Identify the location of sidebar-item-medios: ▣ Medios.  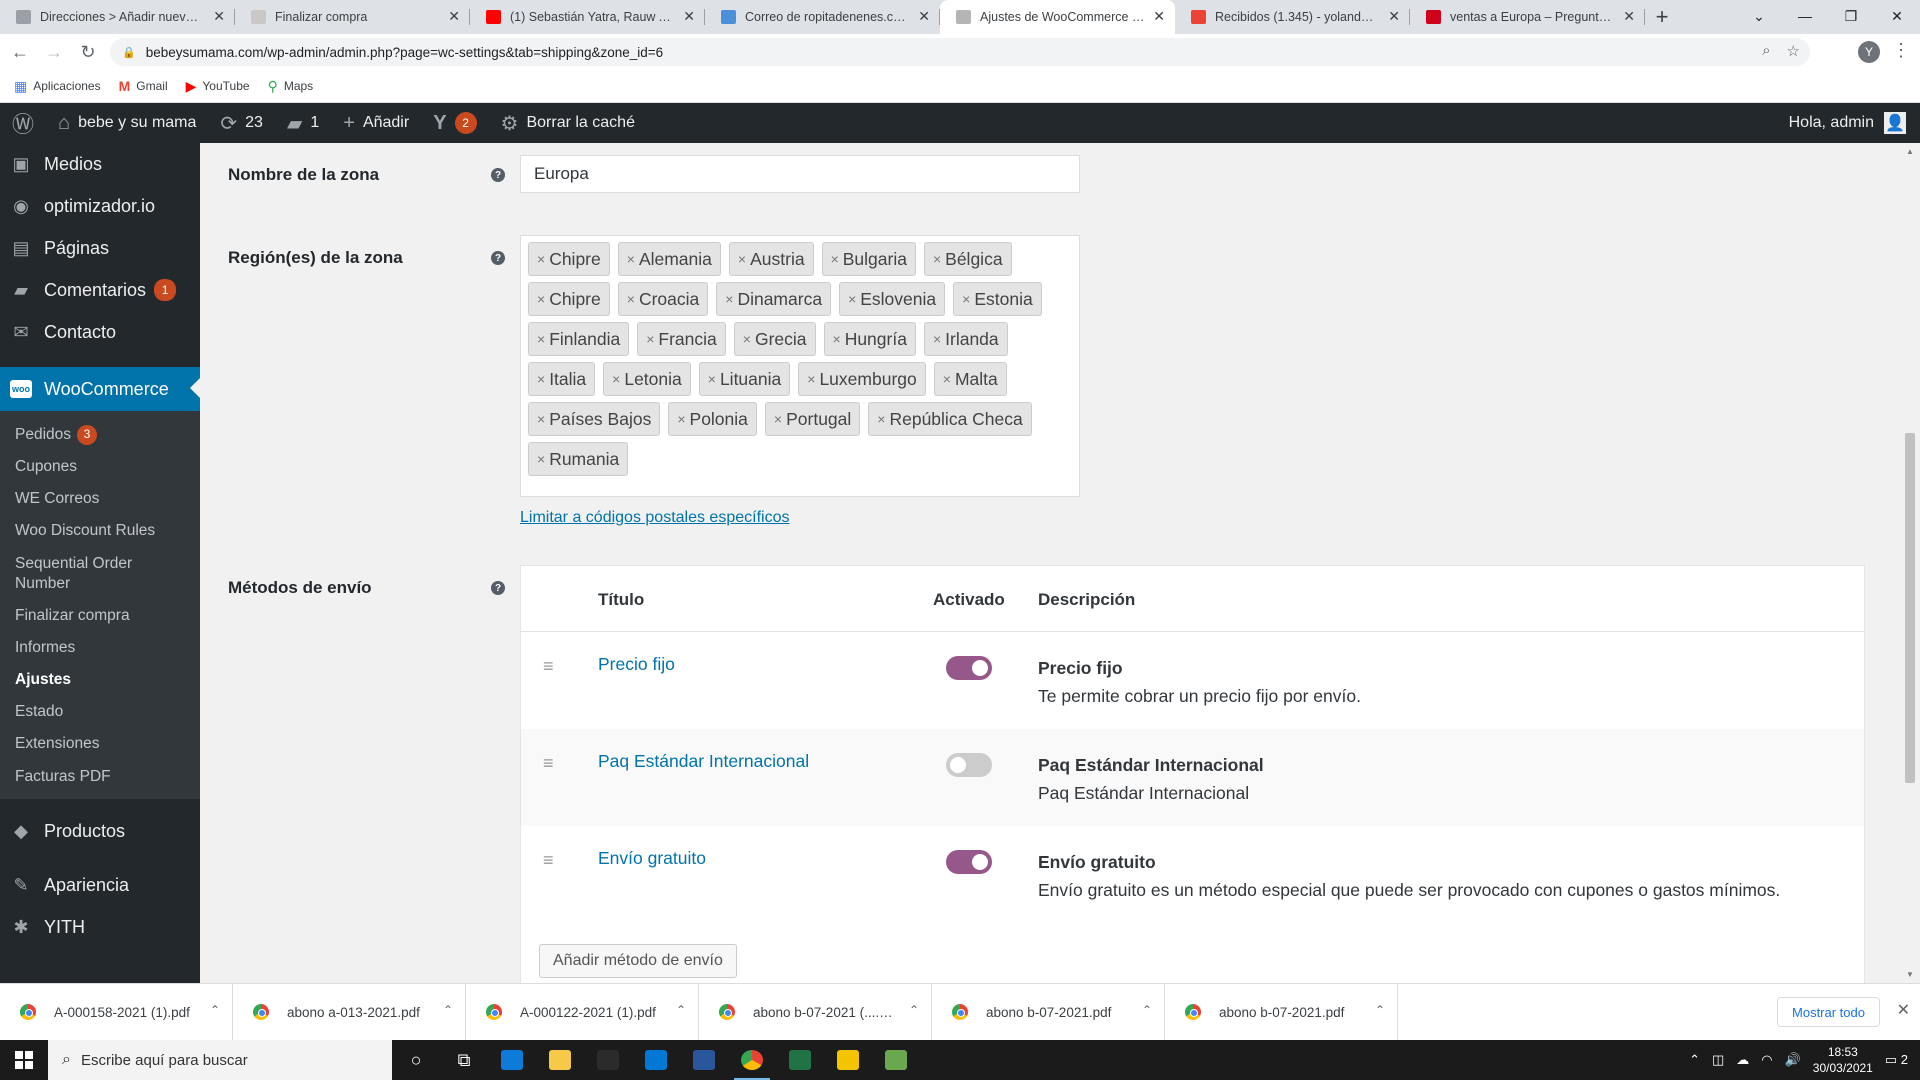
(100, 164).